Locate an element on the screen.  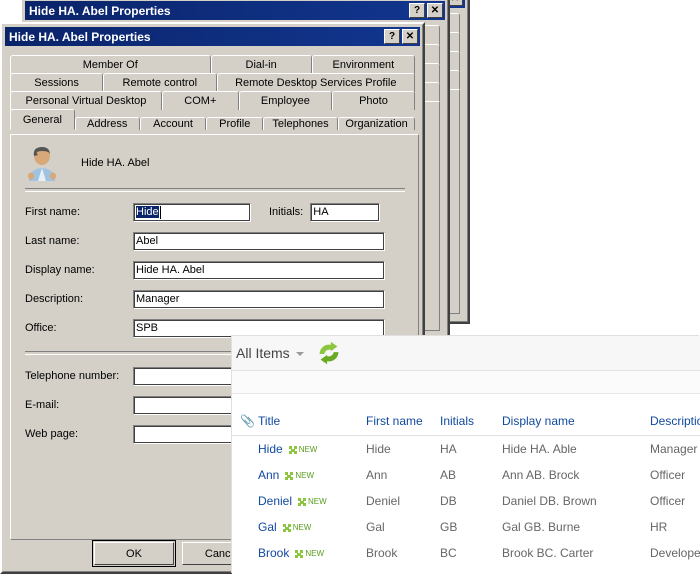
item-title-link: Hide is located at coordinates (270, 449).